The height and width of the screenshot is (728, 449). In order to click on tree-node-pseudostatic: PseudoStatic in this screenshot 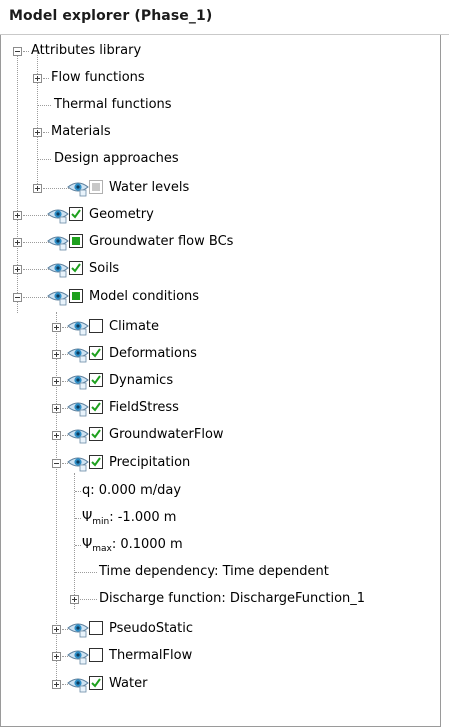, I will do `click(151, 629)`.